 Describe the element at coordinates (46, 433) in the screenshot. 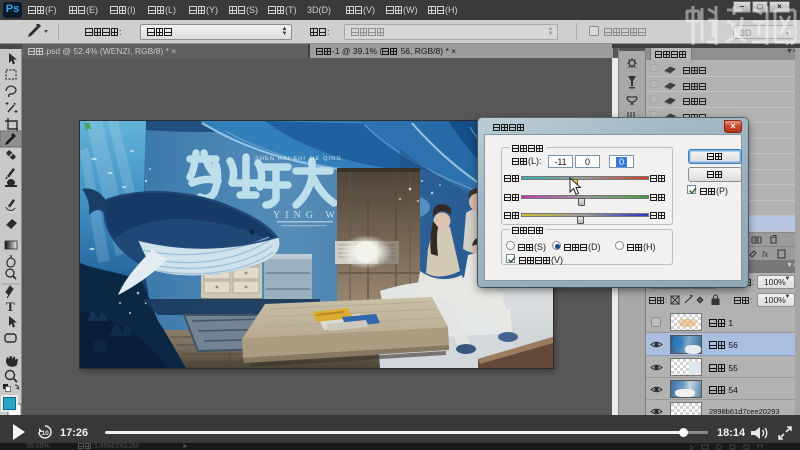

I see `svg-text: 10` at that location.